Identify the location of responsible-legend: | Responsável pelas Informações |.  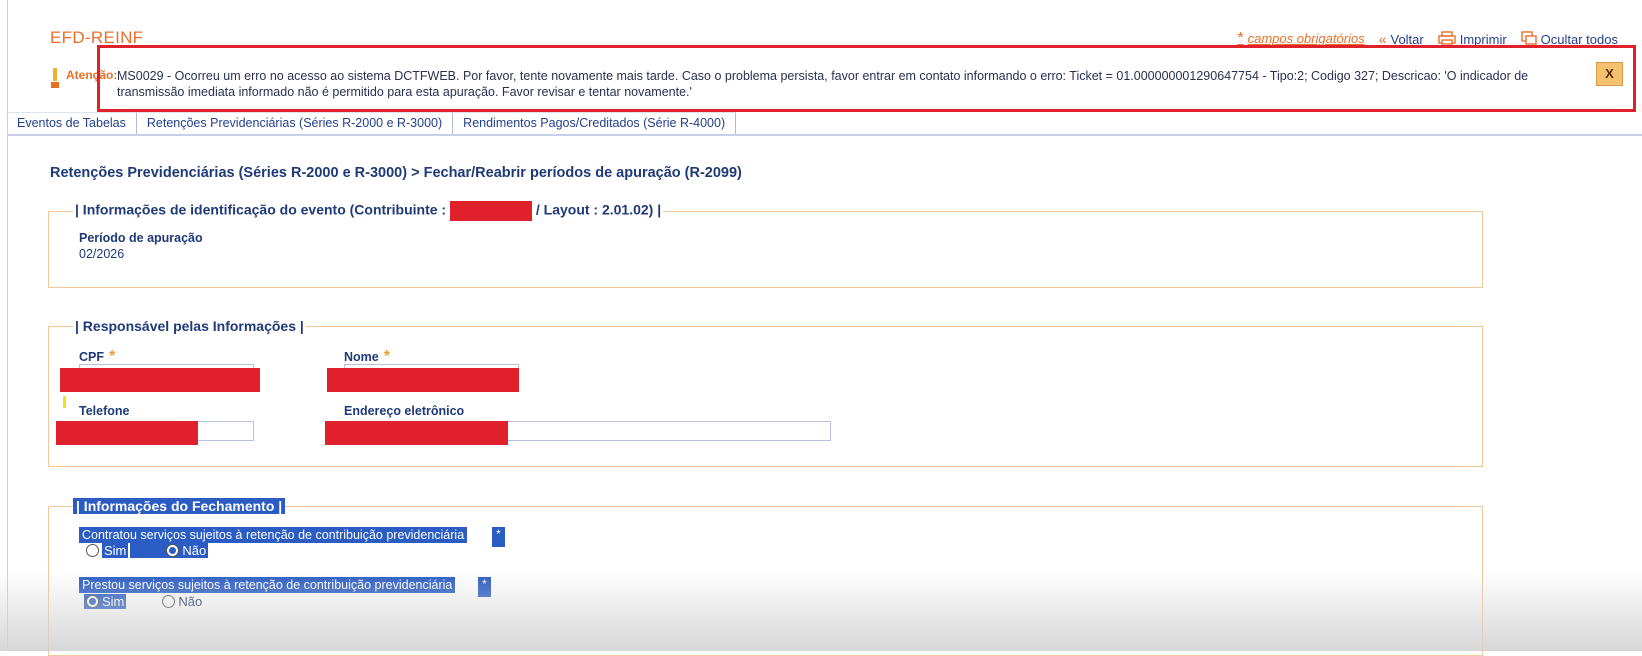
(189, 326).